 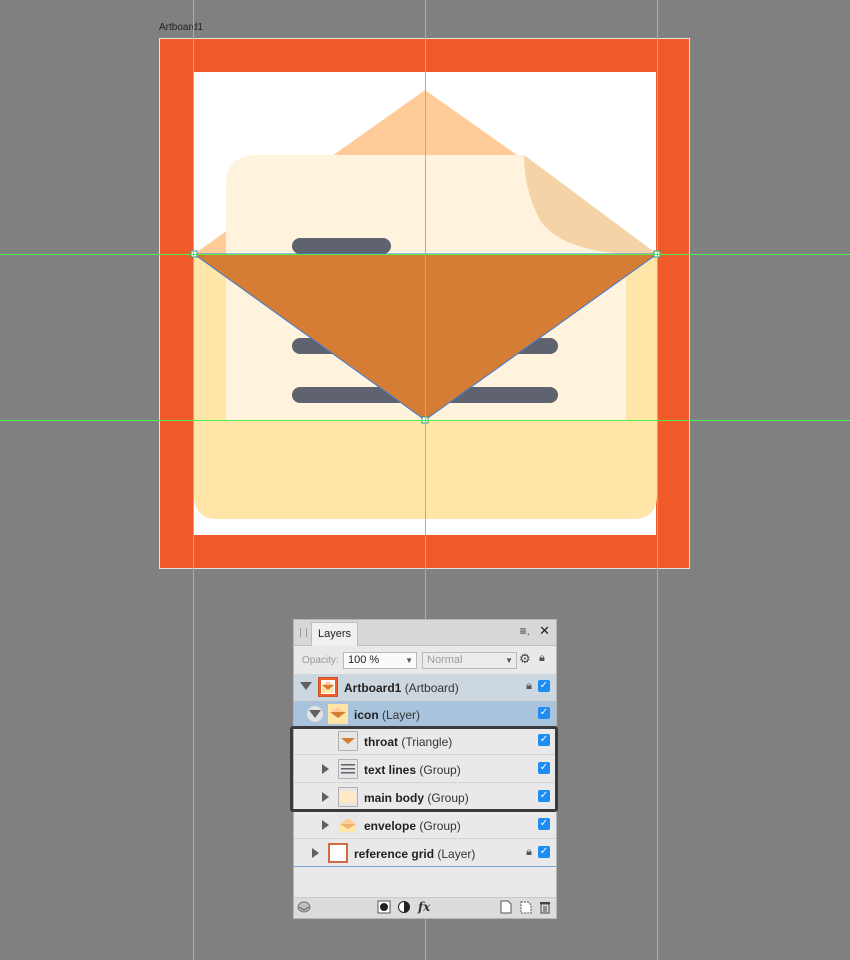 I want to click on new-pixel-layer-icon, so click(x=526, y=908).